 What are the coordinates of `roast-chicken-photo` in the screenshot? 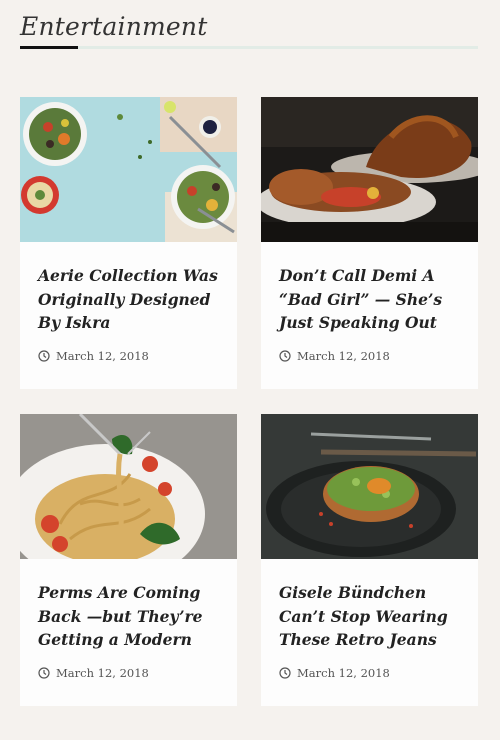 It's located at (369, 169).